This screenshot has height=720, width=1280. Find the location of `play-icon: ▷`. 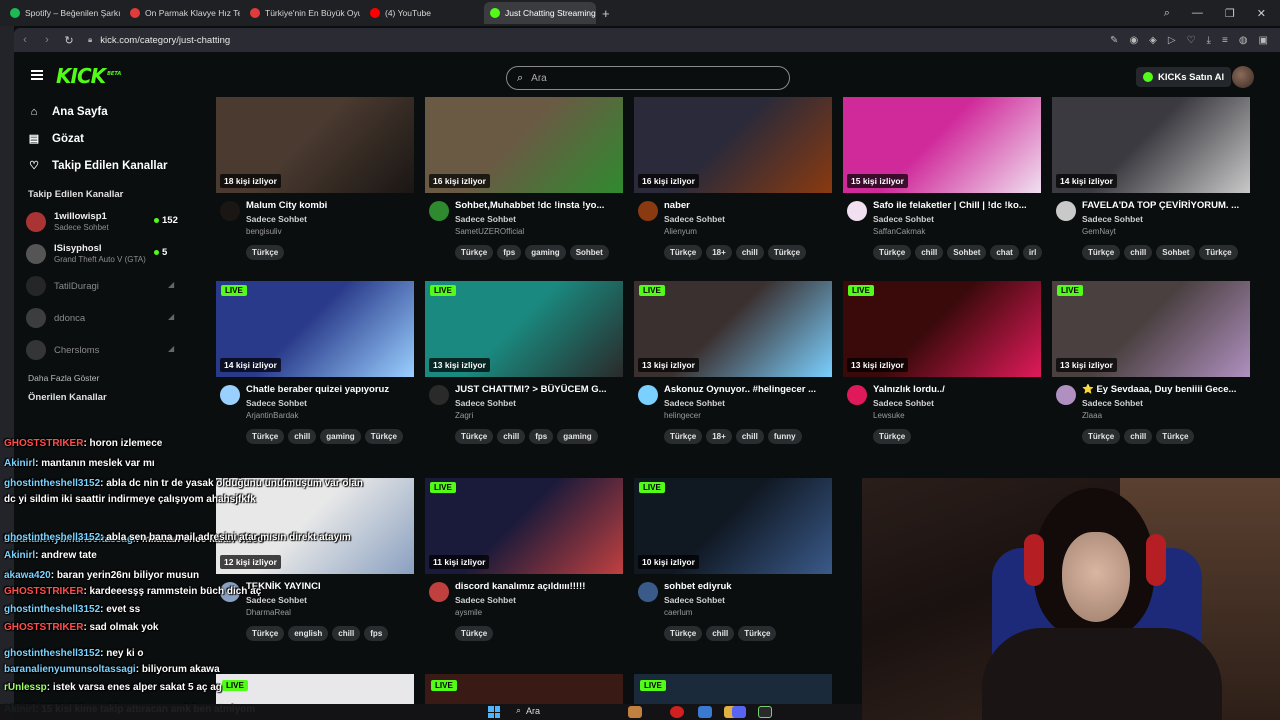

play-icon: ▷ is located at coordinates (1172, 40).